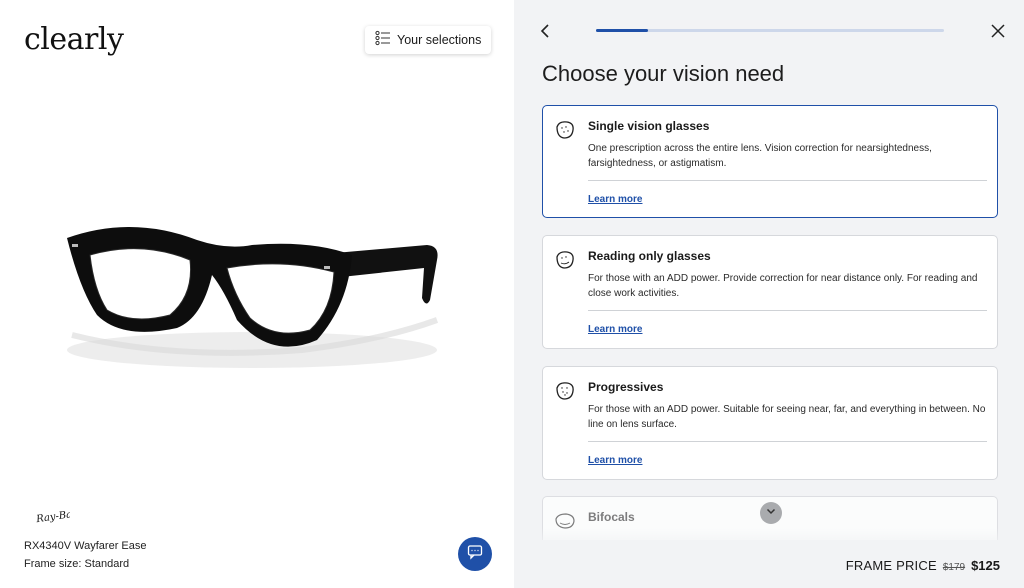  Describe the element at coordinates (383, 40) in the screenshot. I see `list-icon` at that location.